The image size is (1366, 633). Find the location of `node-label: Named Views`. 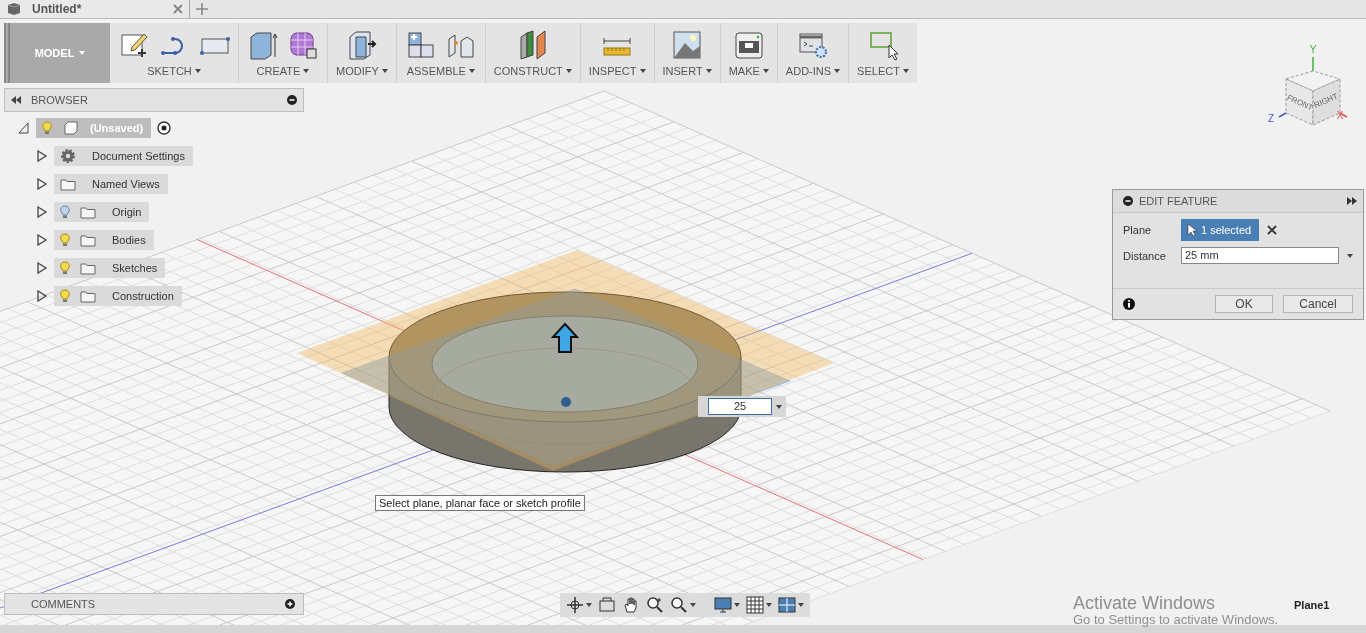

node-label: Named Views is located at coordinates (125, 184).